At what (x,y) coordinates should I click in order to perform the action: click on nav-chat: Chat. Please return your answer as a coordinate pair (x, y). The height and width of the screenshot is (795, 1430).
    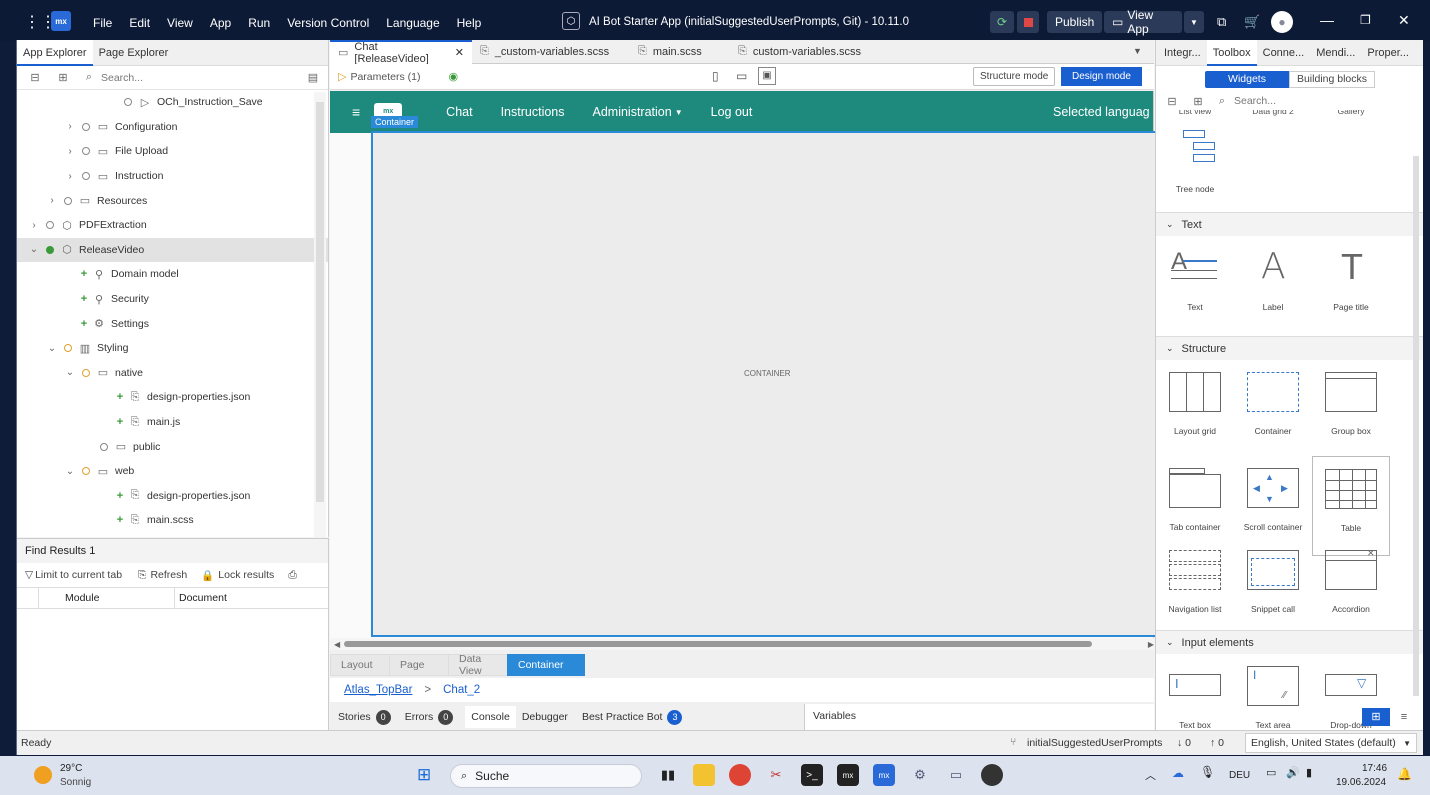
    Looking at the image, I should click on (459, 112).